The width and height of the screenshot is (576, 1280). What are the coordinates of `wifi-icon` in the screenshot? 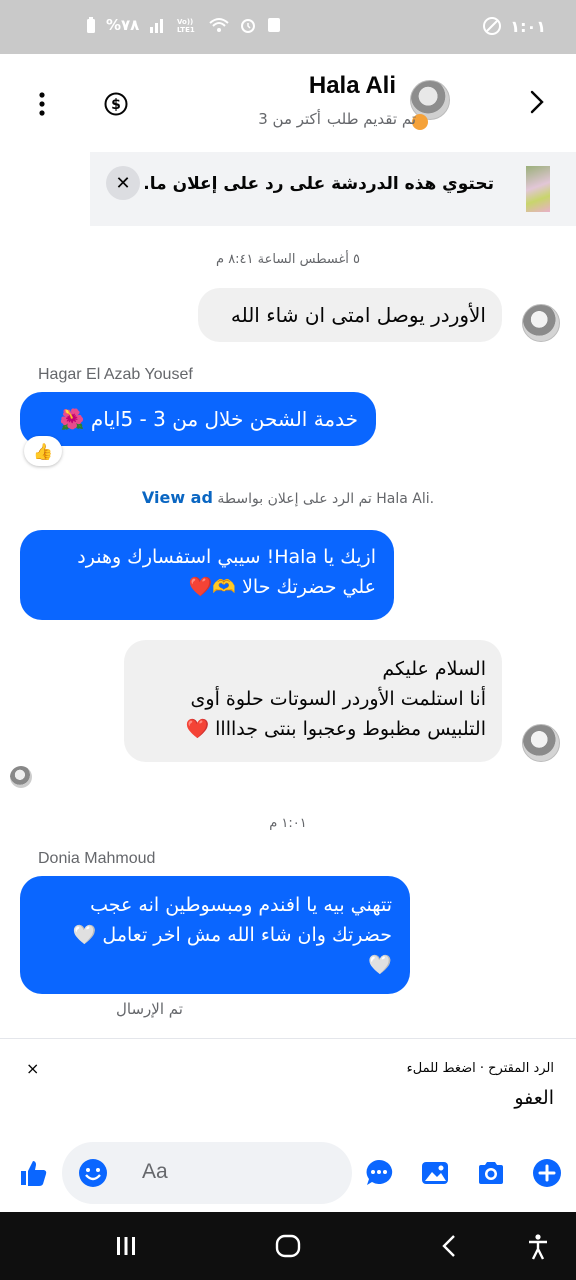 It's located at (219, 25).